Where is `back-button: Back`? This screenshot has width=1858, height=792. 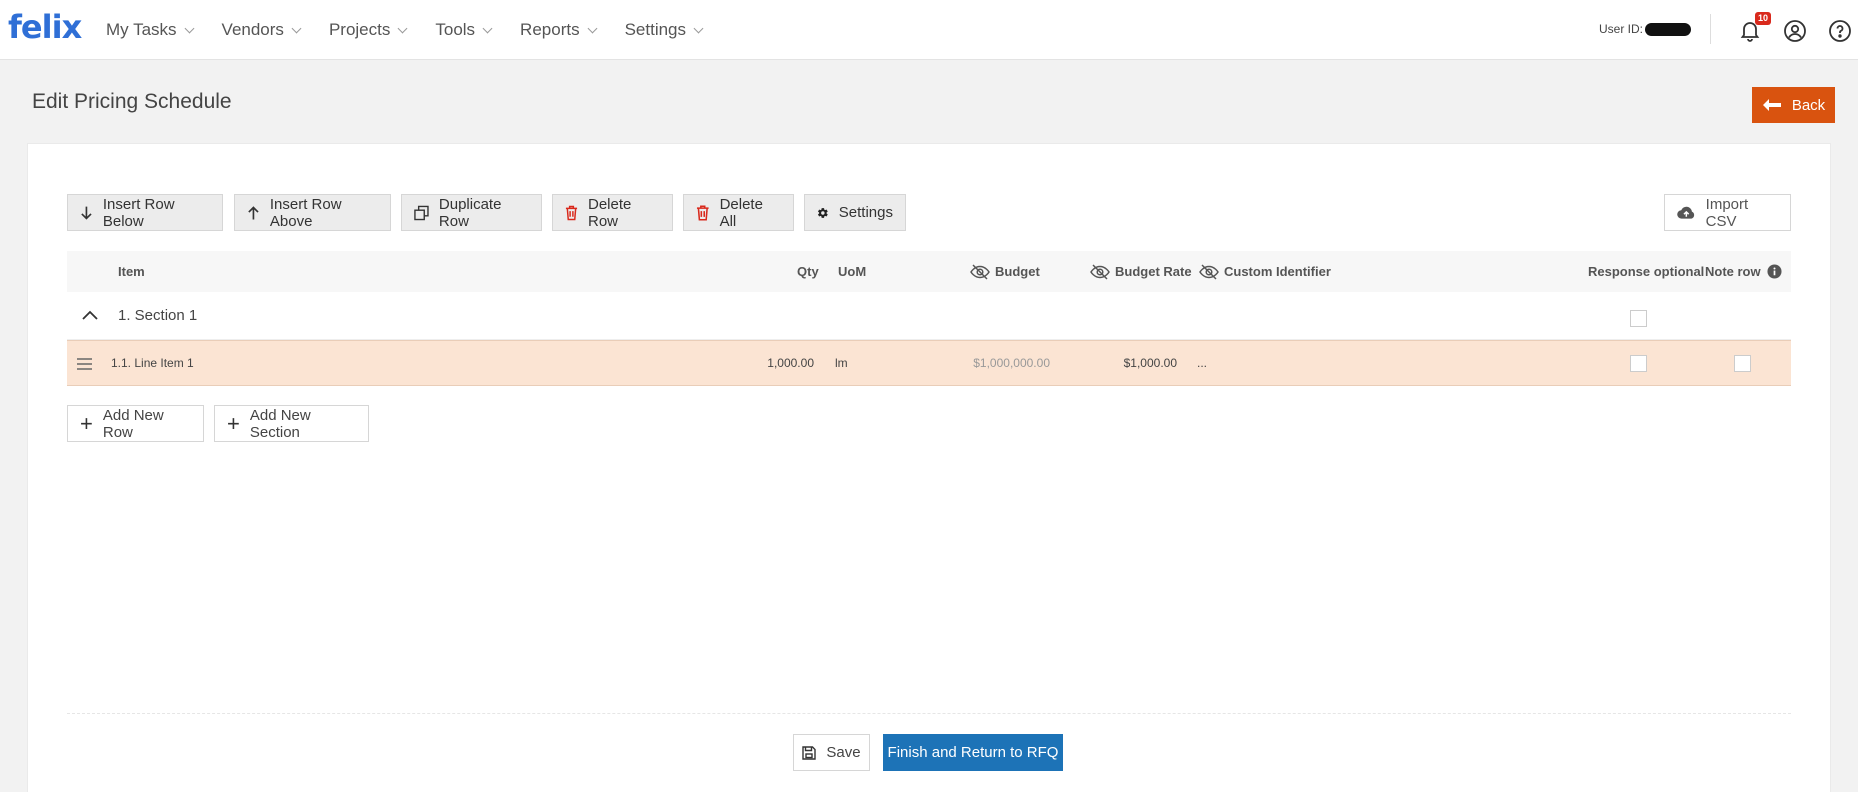
back-button: Back is located at coordinates (1793, 105).